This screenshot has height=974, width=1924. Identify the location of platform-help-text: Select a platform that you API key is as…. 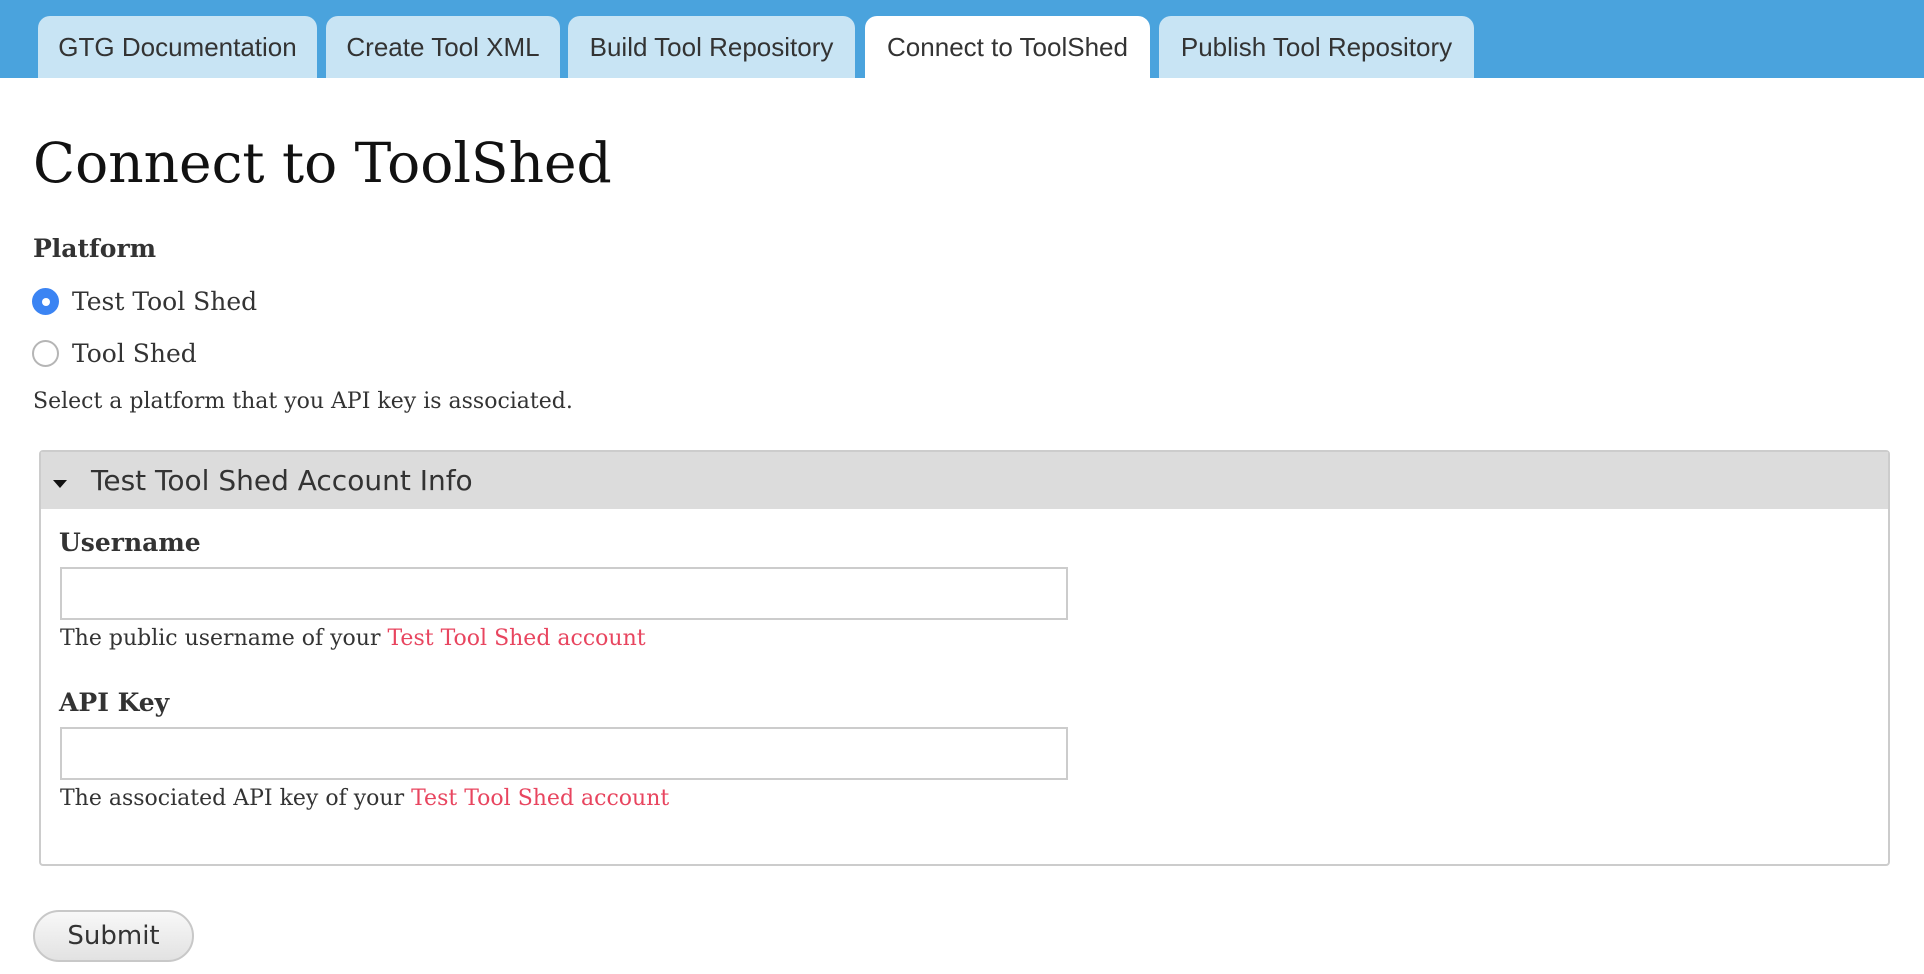
(303, 401).